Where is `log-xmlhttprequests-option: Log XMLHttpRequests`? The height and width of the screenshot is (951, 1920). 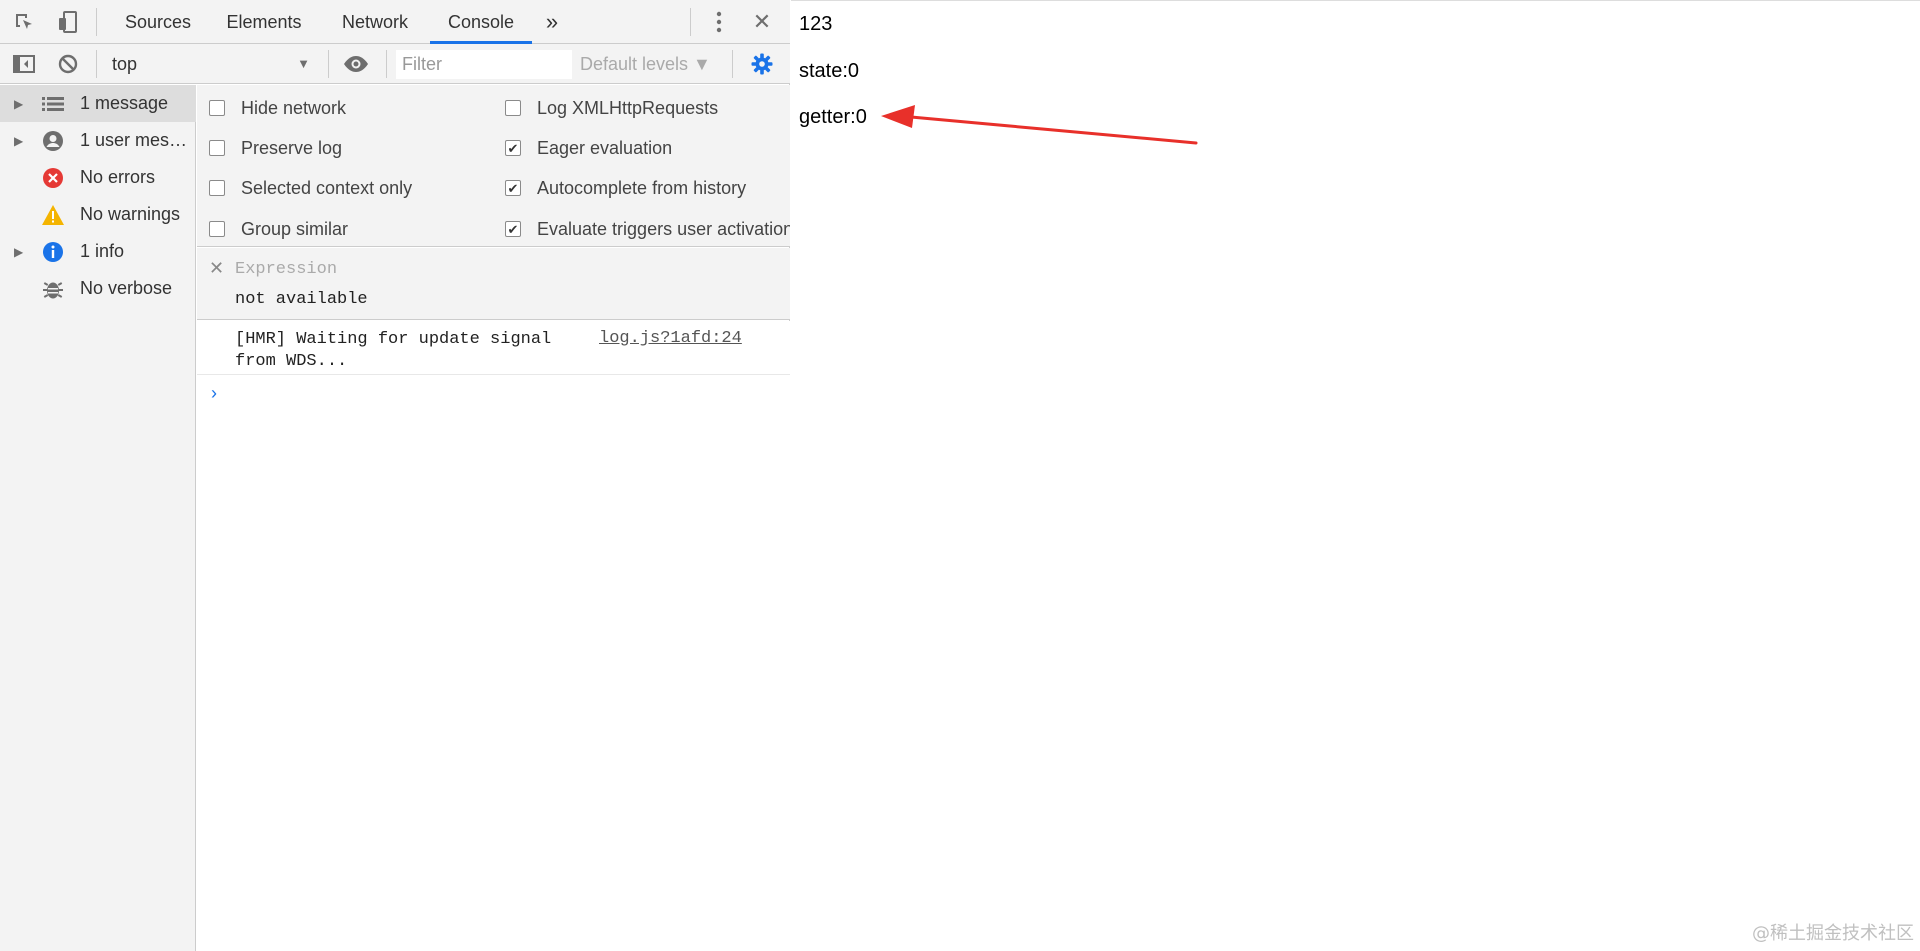
log-xmlhttprequests-option: Log XMLHttpRequests is located at coordinates (647, 108).